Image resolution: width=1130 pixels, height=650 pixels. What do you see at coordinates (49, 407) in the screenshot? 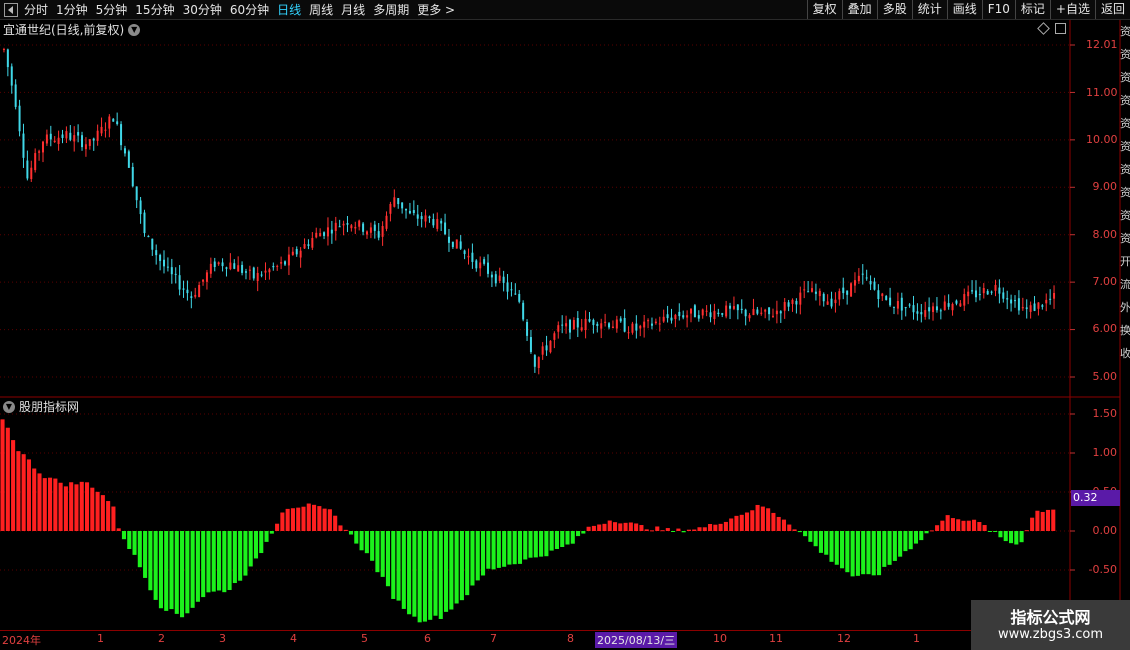
I see `indicator-title: 股朋指标网` at bounding box center [49, 407].